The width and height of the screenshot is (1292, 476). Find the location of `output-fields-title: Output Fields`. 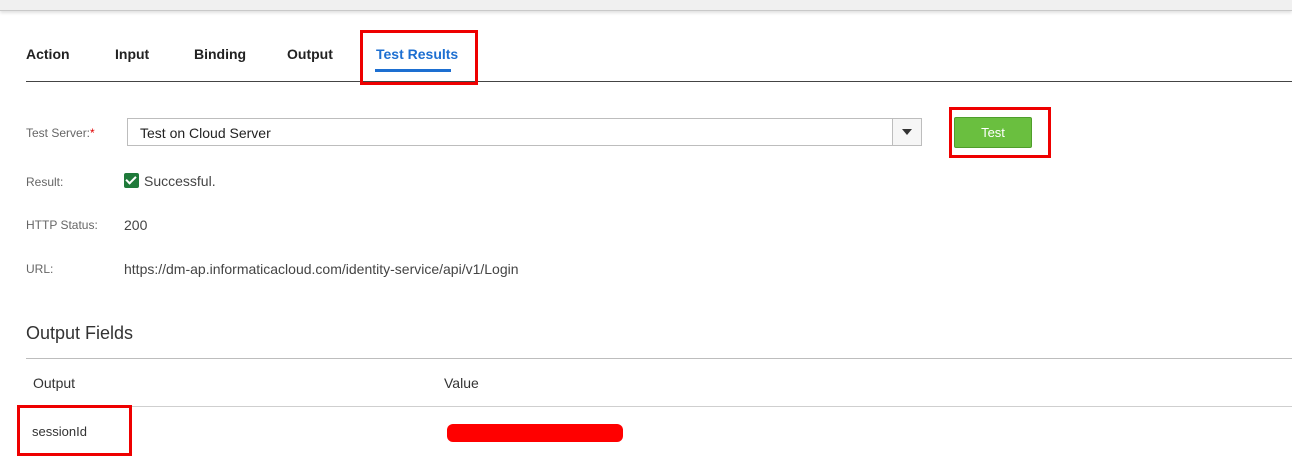

output-fields-title: Output Fields is located at coordinates (80, 333).